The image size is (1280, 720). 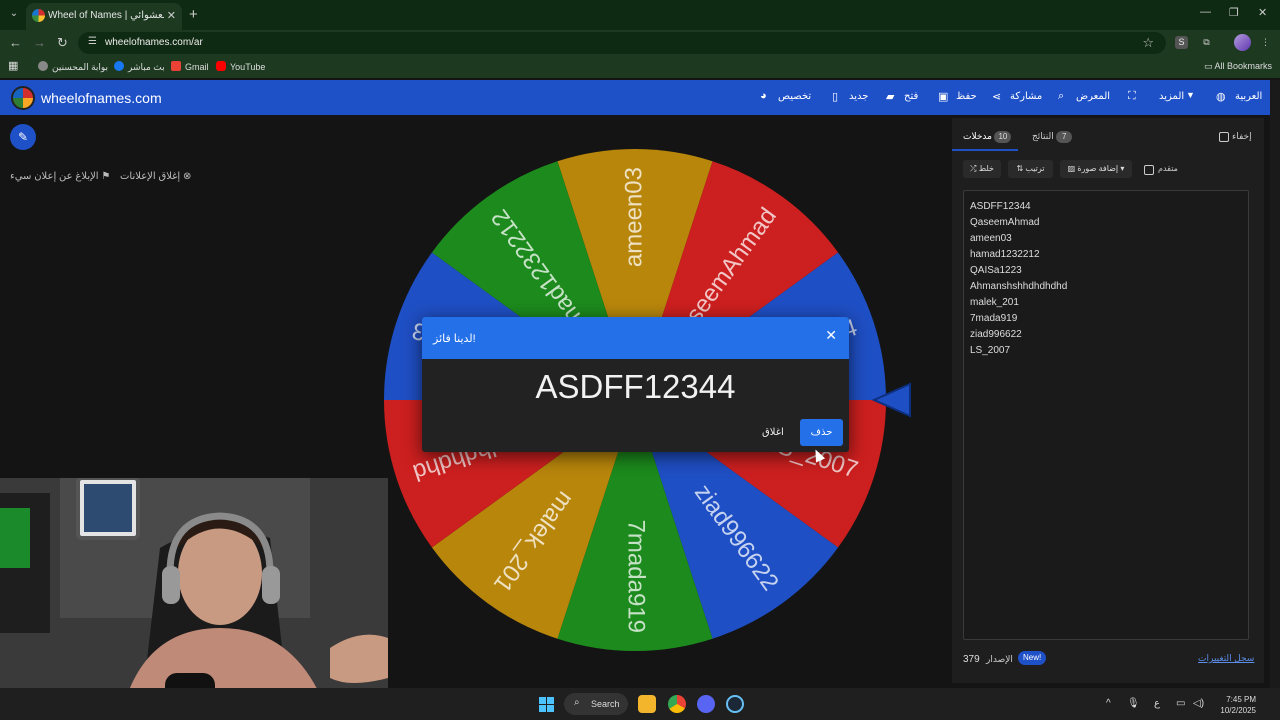 I want to click on windows-taskbar: ⌕ Search ^ 🎙︎ ع ▭ ◁) 7:45 PM 10/2/2025, so click(x=640, y=704).